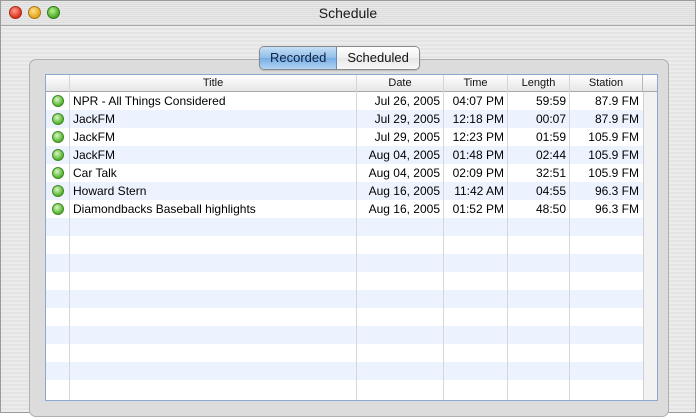  I want to click on window-title: Schedule, so click(348, 13).